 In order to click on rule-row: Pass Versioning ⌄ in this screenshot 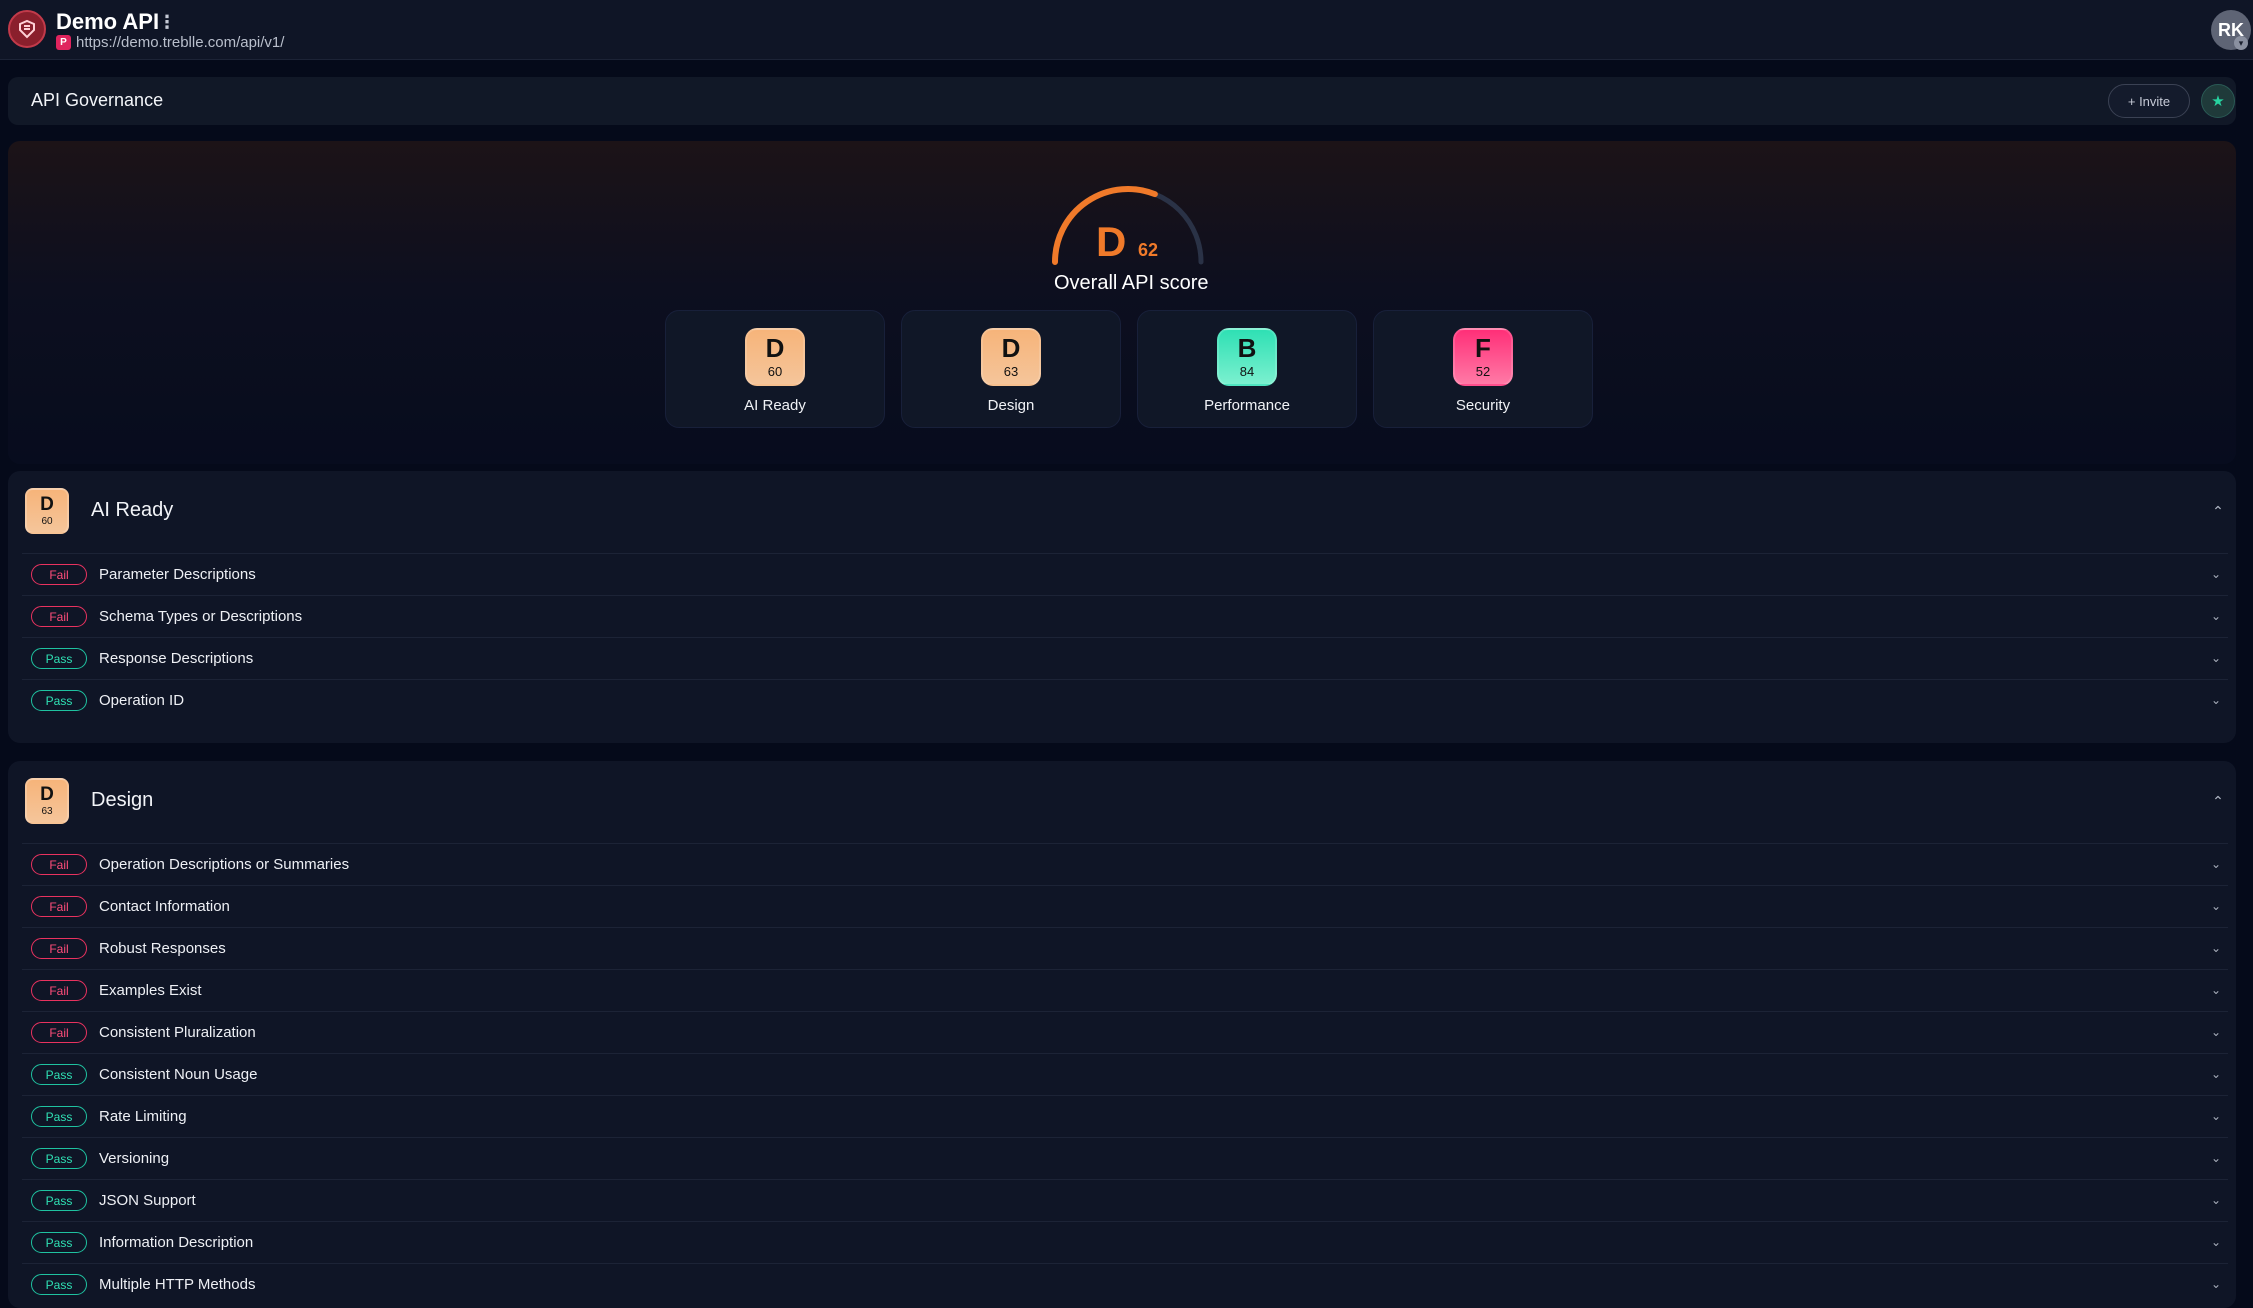, I will do `click(1125, 1158)`.